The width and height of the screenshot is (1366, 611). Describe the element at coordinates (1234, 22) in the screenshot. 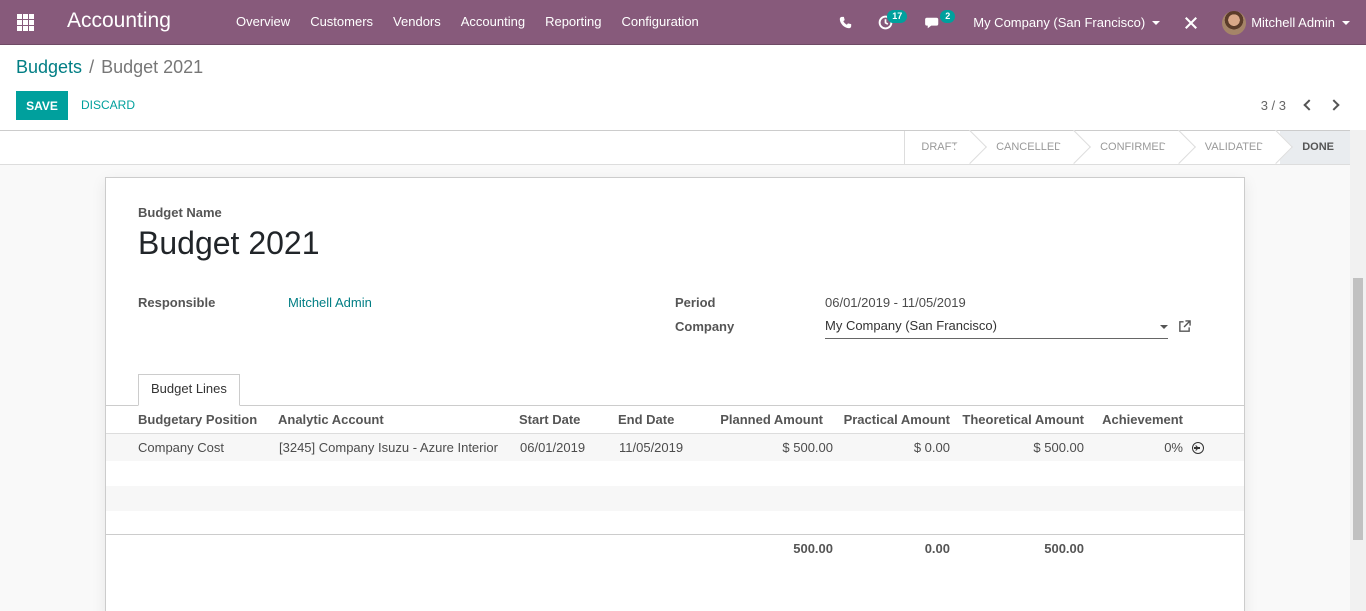

I see `avatar` at that location.